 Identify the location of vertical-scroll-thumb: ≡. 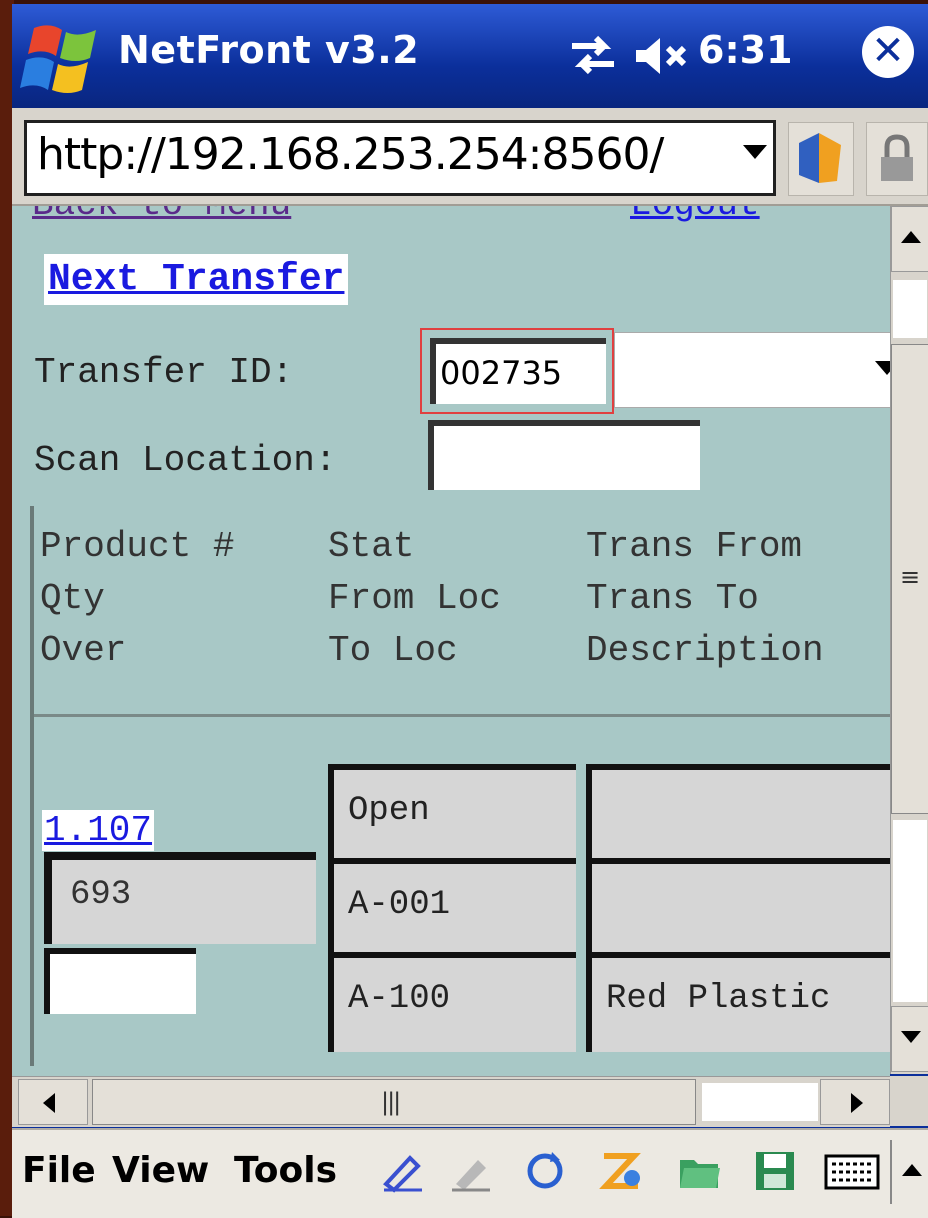
(909, 579).